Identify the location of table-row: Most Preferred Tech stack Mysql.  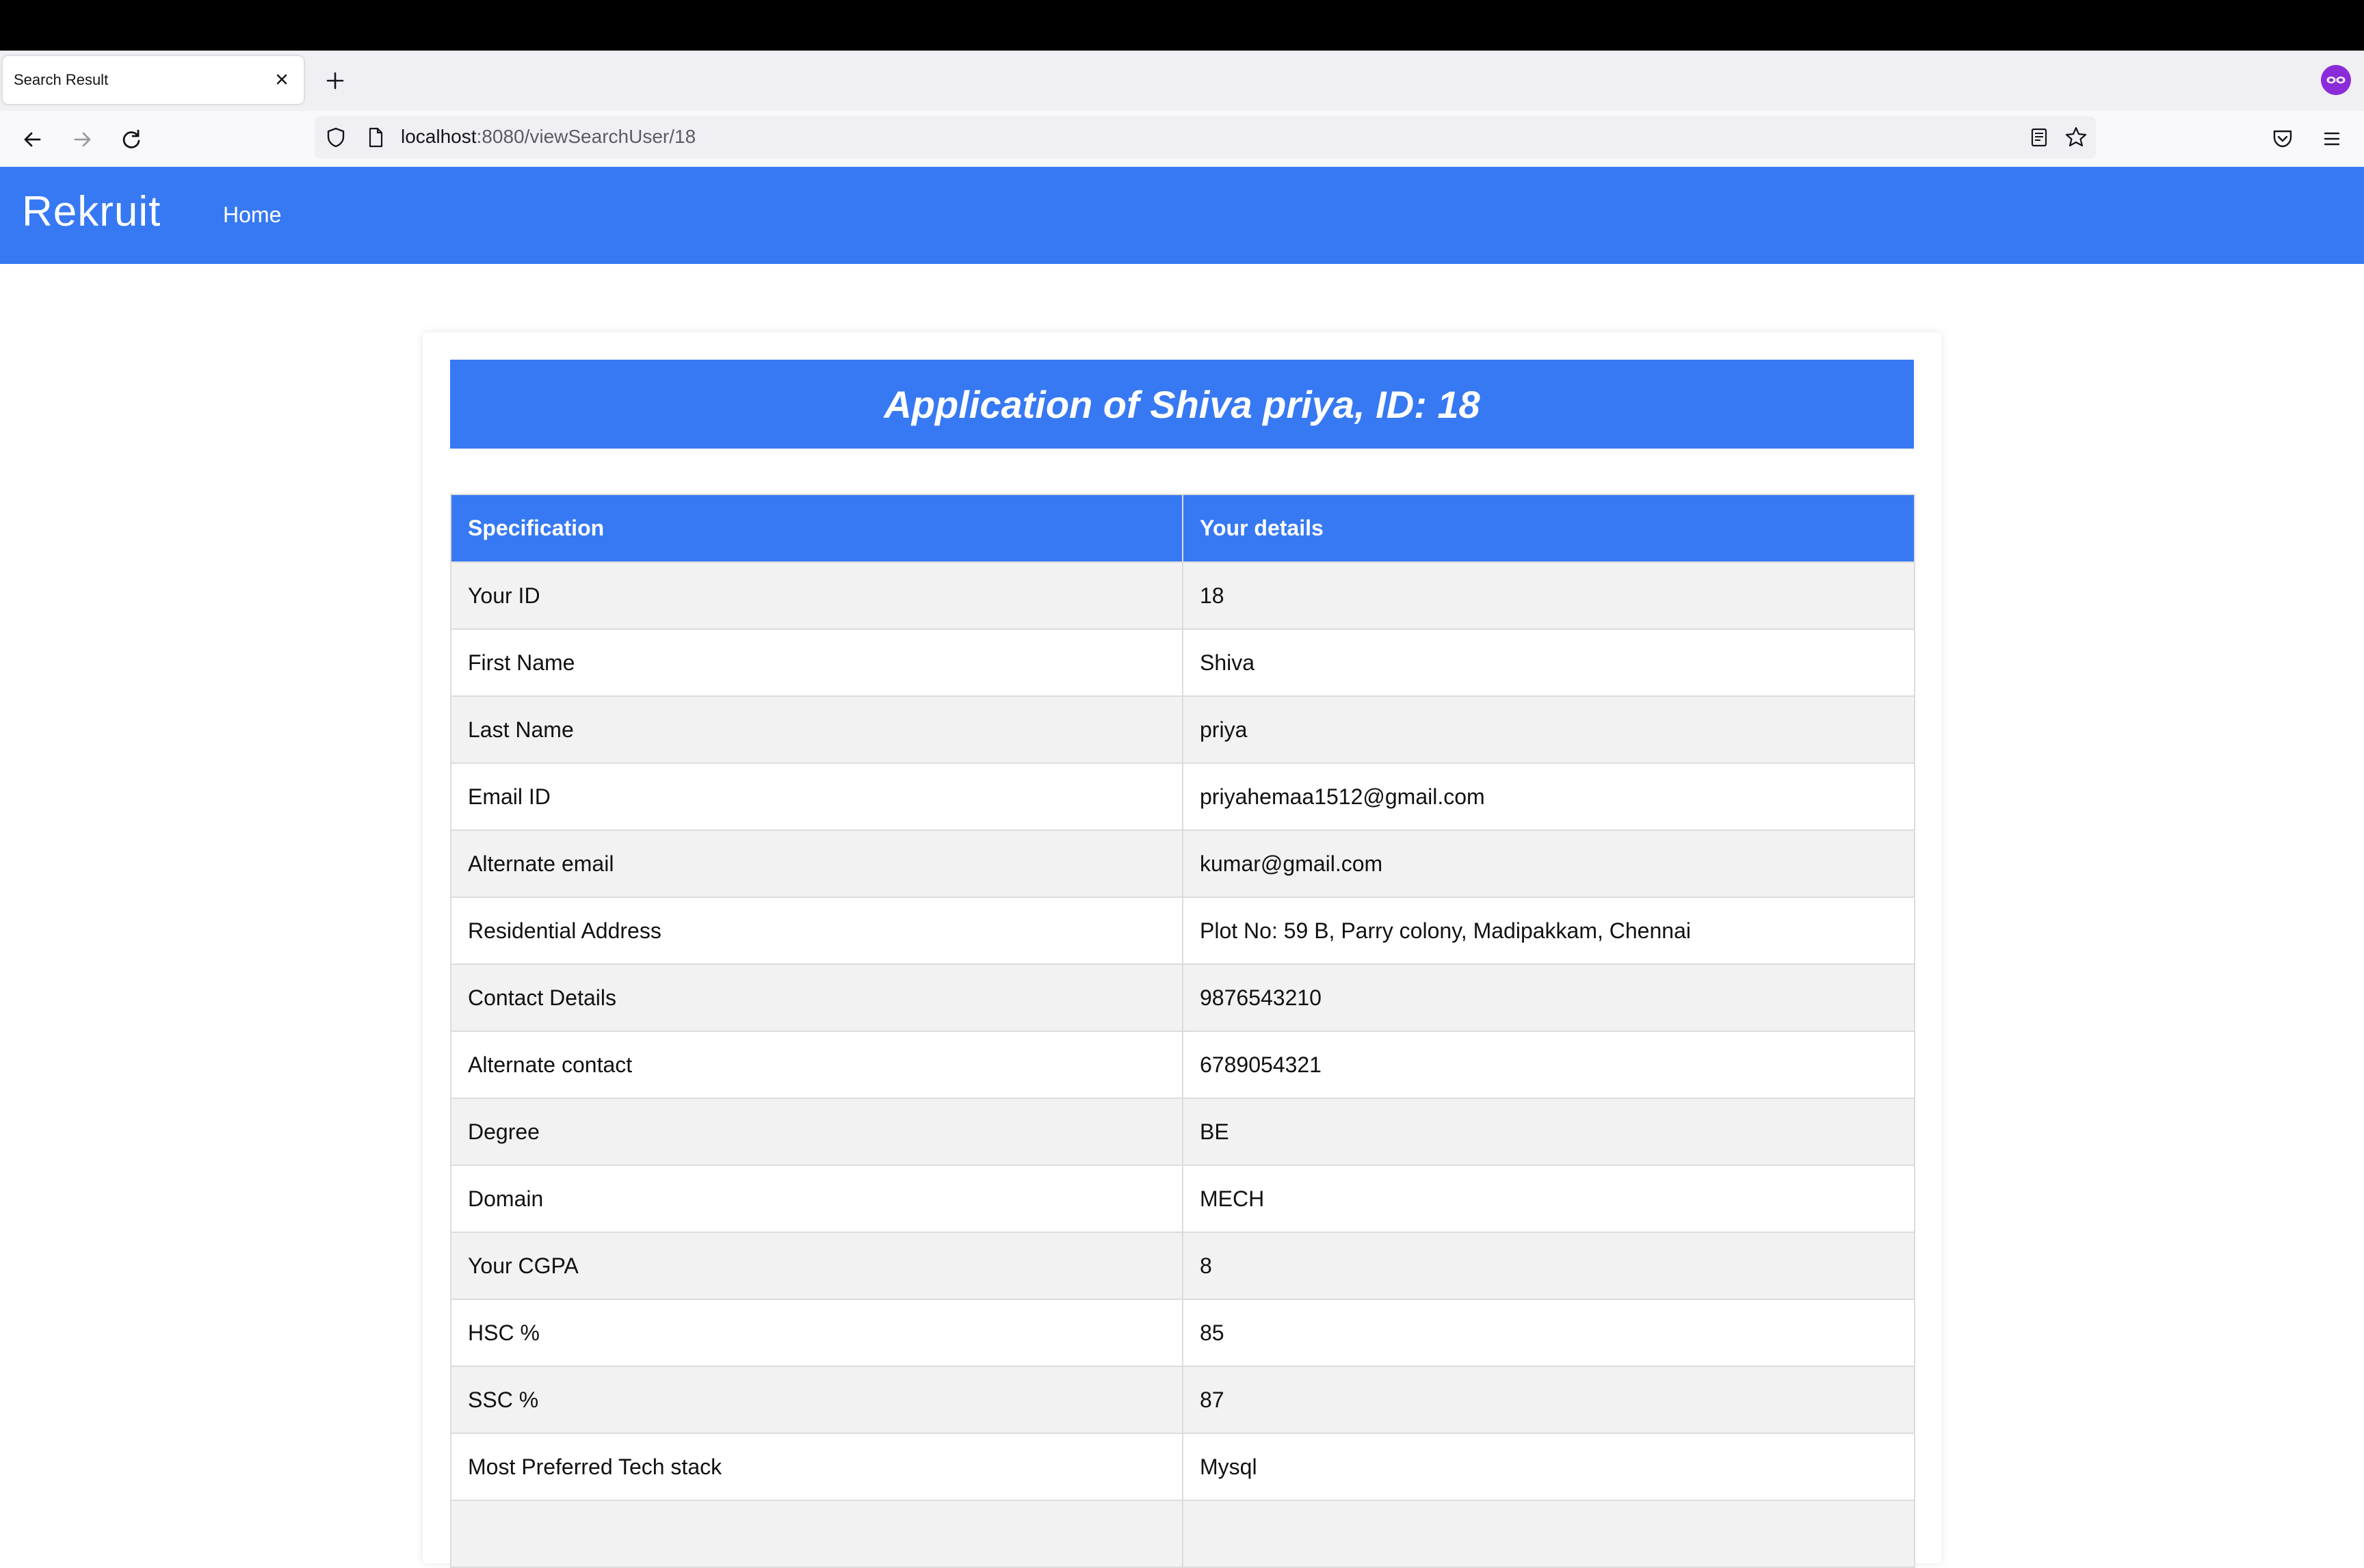
(1182, 1467).